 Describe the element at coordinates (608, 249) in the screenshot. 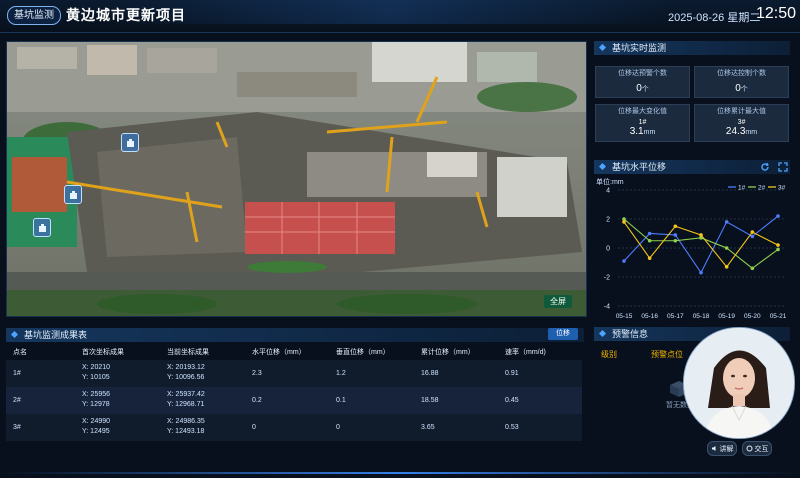

I see `y-tick-label: 0` at that location.